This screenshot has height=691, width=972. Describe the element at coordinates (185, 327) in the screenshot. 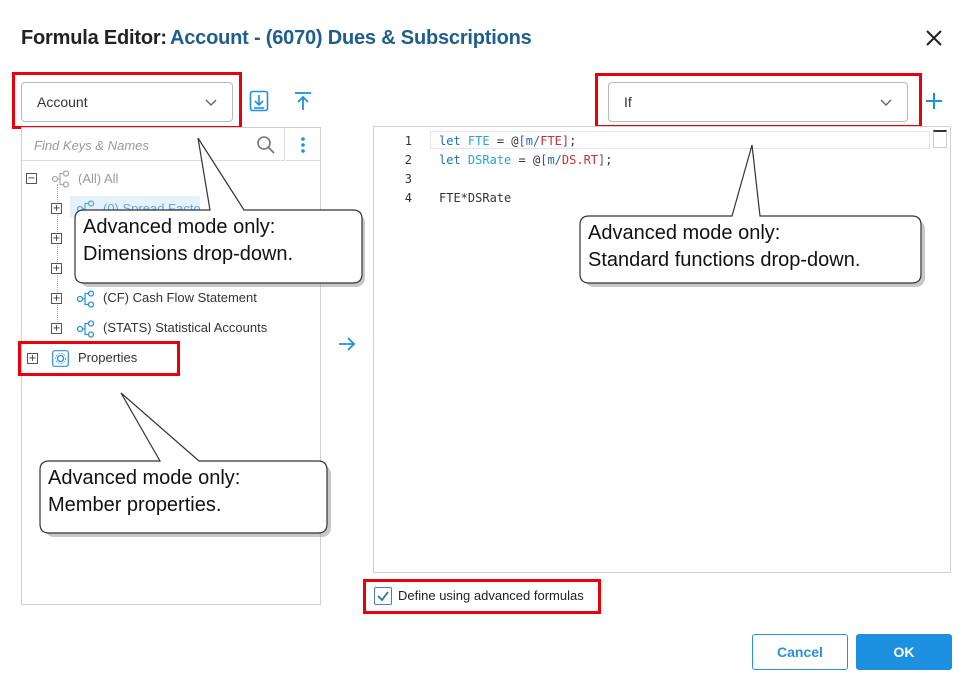

I see `tree-item-label: (STATS) Statistical Accounts` at that location.